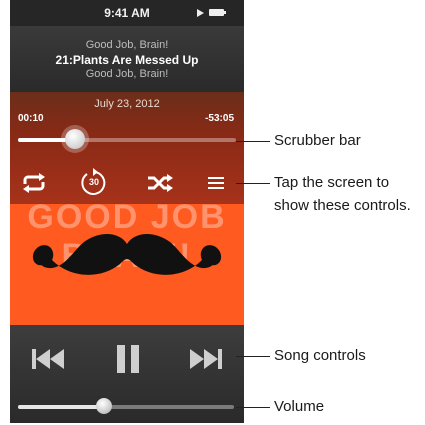 The height and width of the screenshot is (425, 425). I want to click on volume-slider, so click(126, 406).